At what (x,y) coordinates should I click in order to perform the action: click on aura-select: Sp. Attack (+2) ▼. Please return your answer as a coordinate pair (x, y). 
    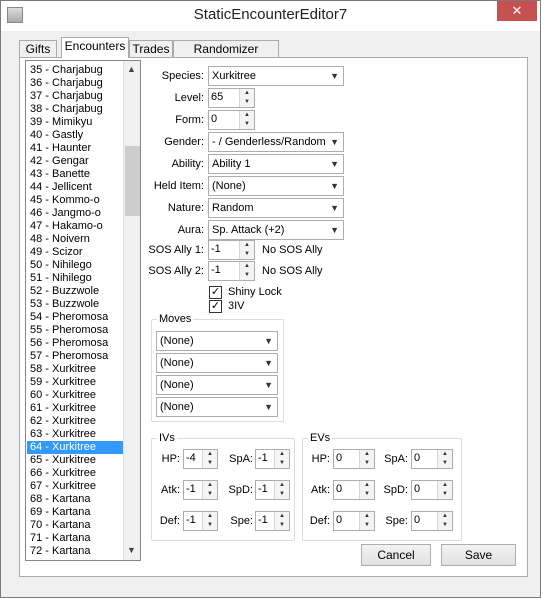
    Looking at the image, I should click on (276, 230).